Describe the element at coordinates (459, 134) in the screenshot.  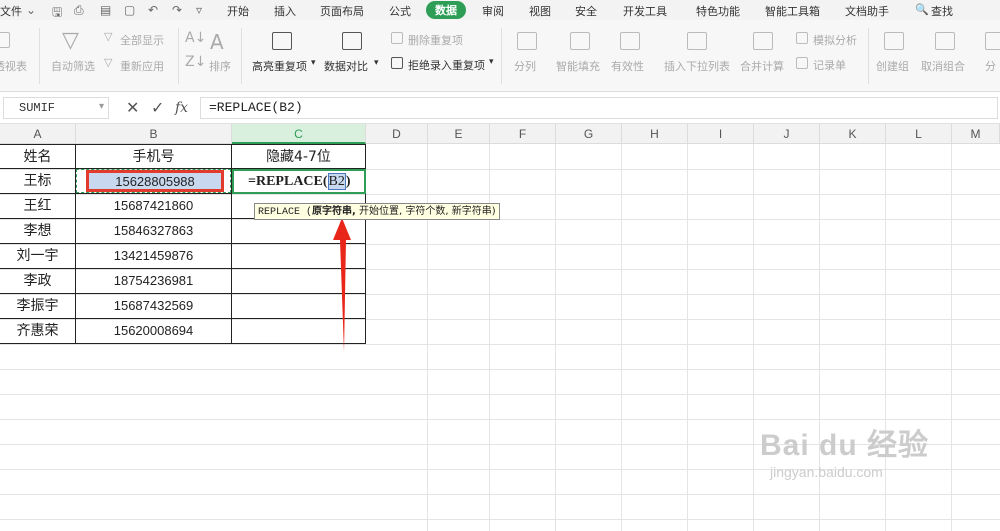
I see `col-header-e: E` at that location.